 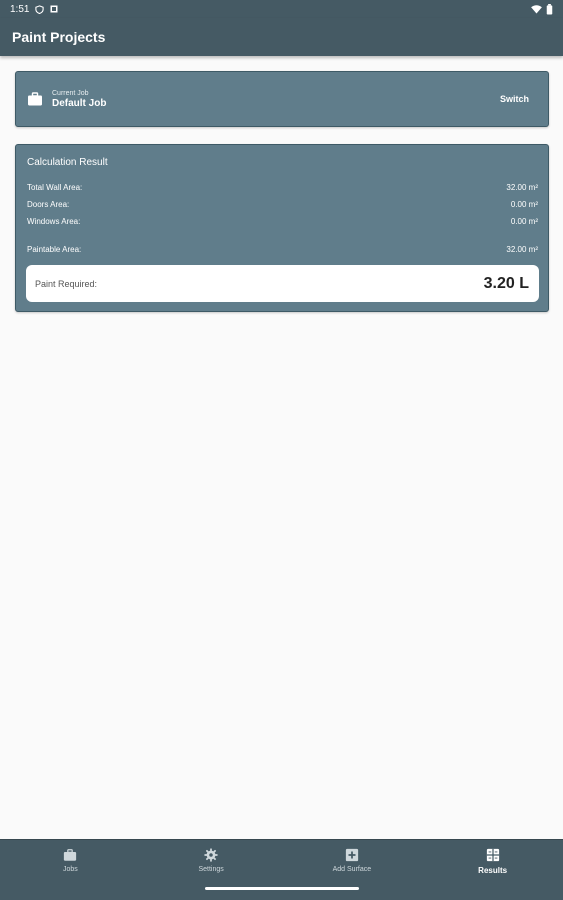 What do you see at coordinates (282, 249) in the screenshot?
I see `paintable-area-row: Paintable Area: 32.00 m²` at bounding box center [282, 249].